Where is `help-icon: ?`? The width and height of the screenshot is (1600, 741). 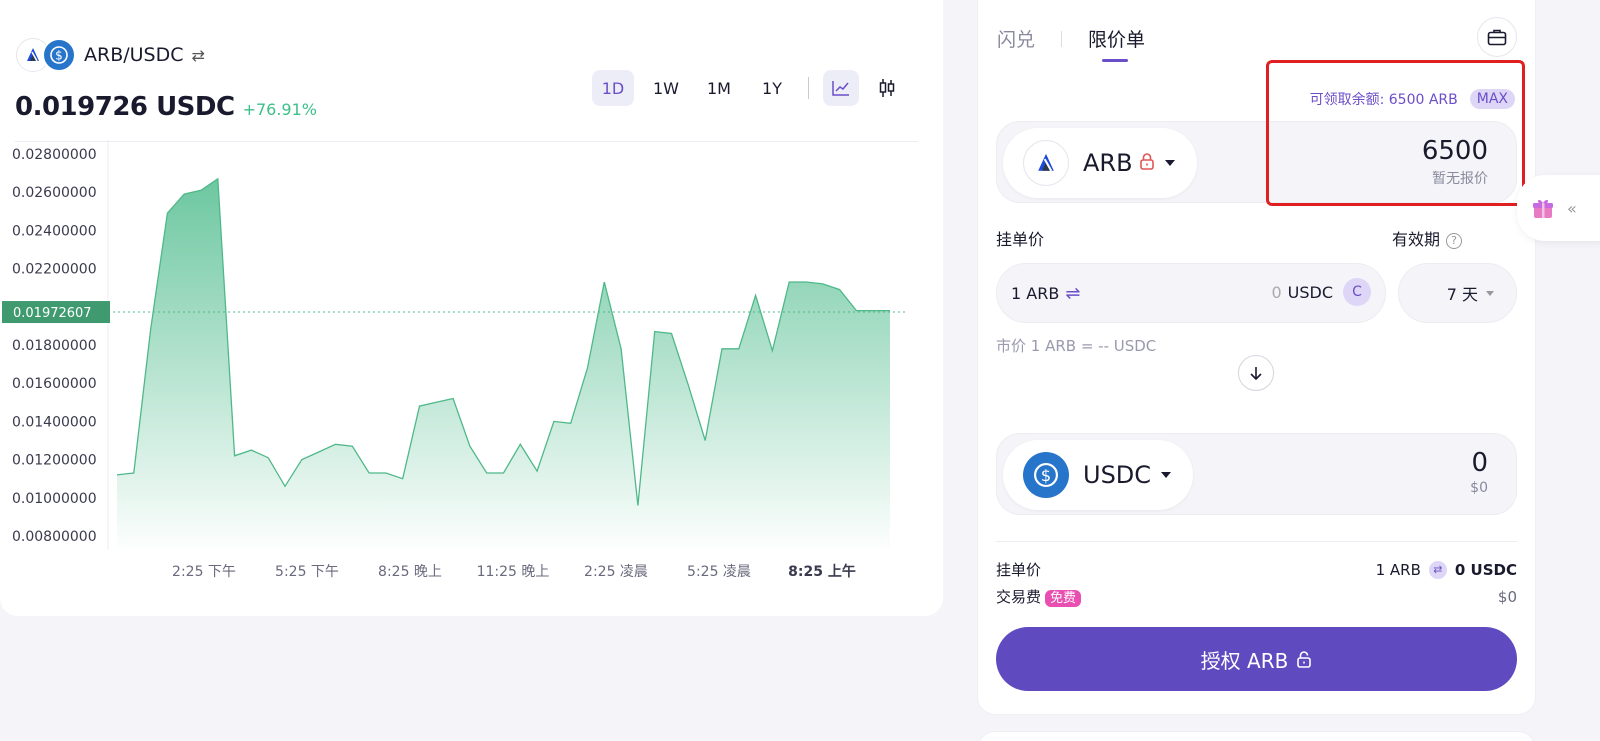 help-icon: ? is located at coordinates (1454, 240).